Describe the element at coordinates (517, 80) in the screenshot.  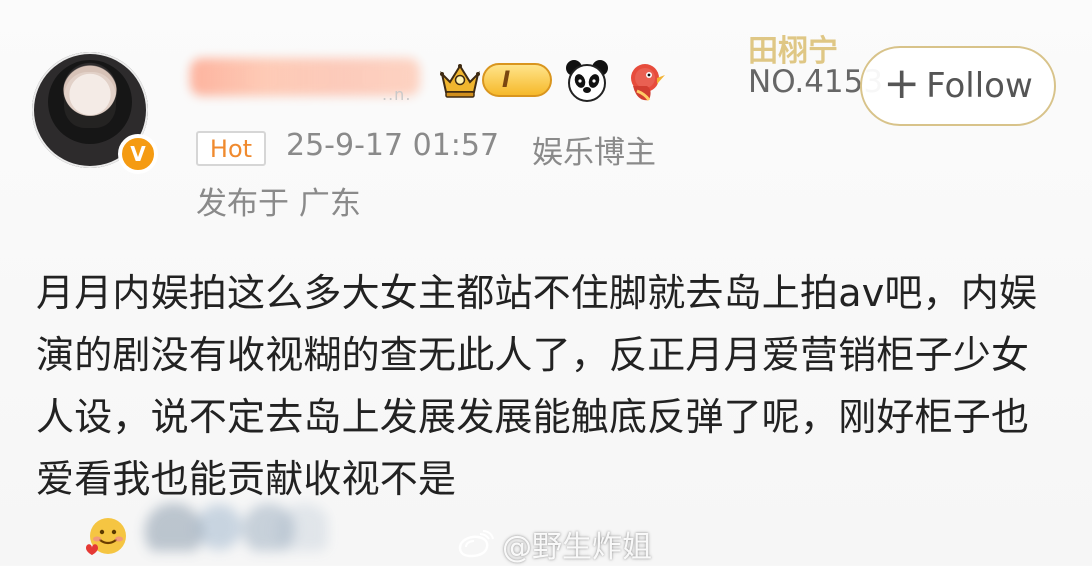
I see `level-badge: I` at that location.